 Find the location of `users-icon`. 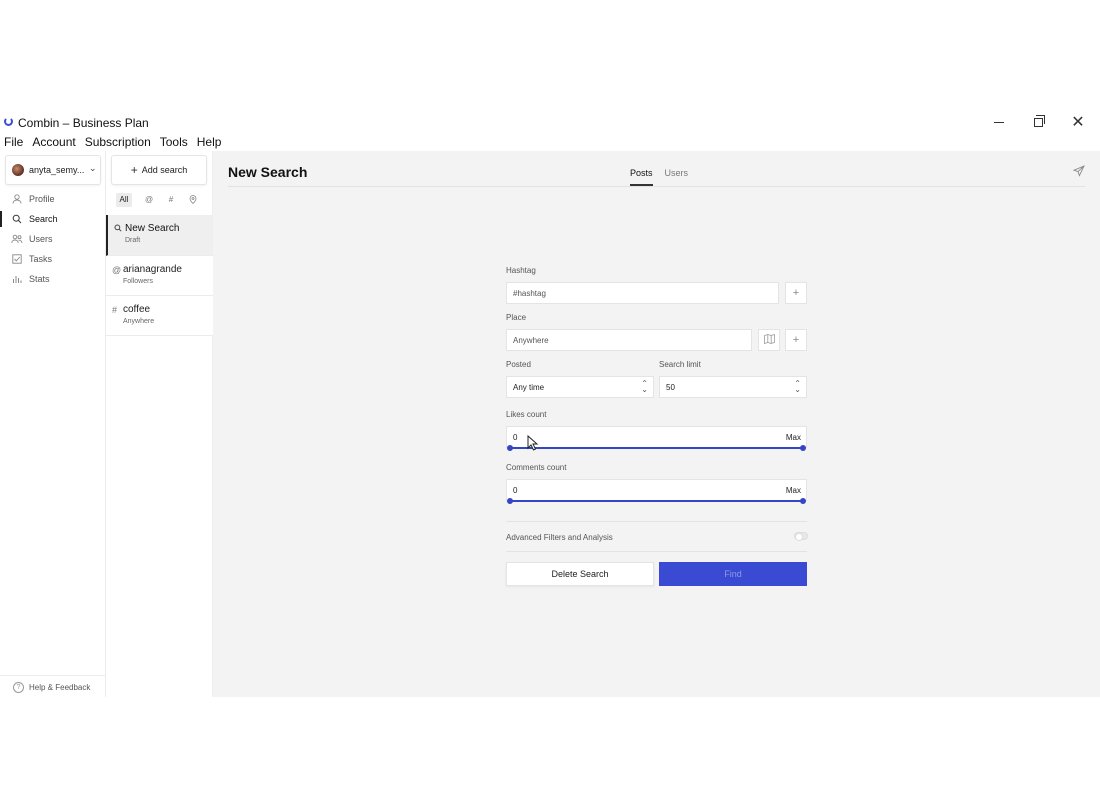

users-icon is located at coordinates (17, 239).